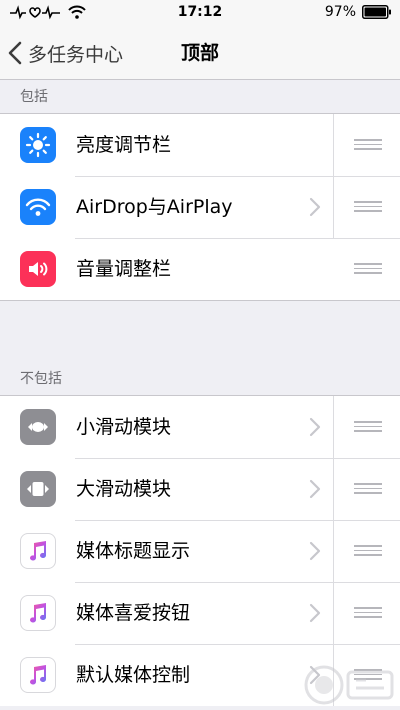  I want to click on volume-icon, so click(38, 269).